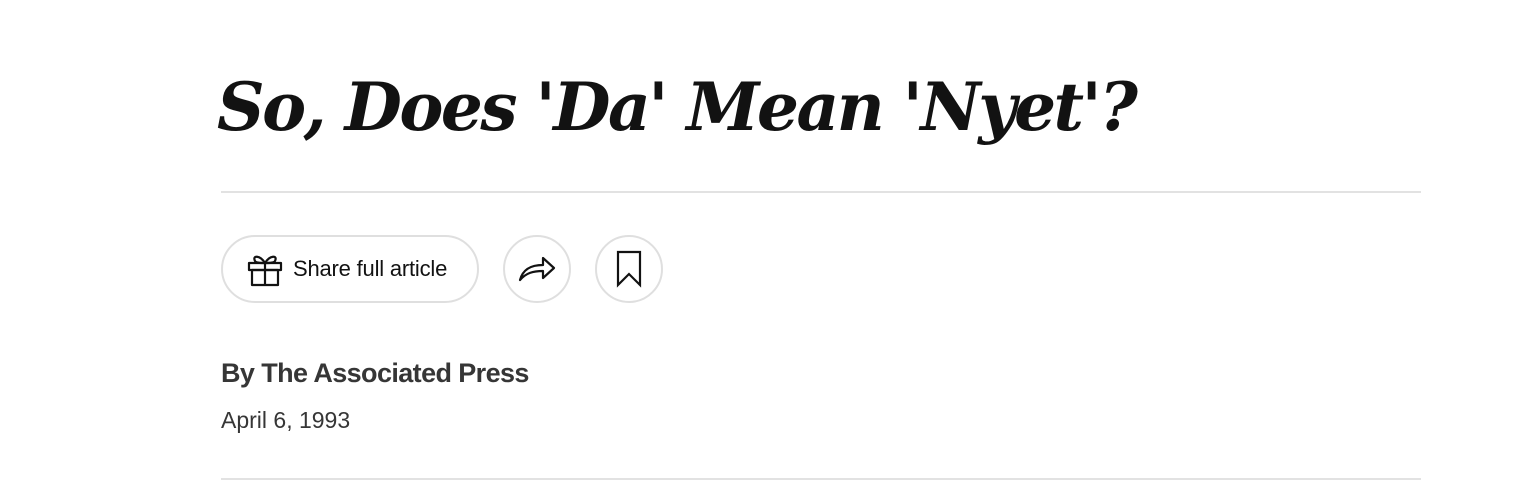  I want to click on article-byline: By The Associated Press, so click(375, 373).